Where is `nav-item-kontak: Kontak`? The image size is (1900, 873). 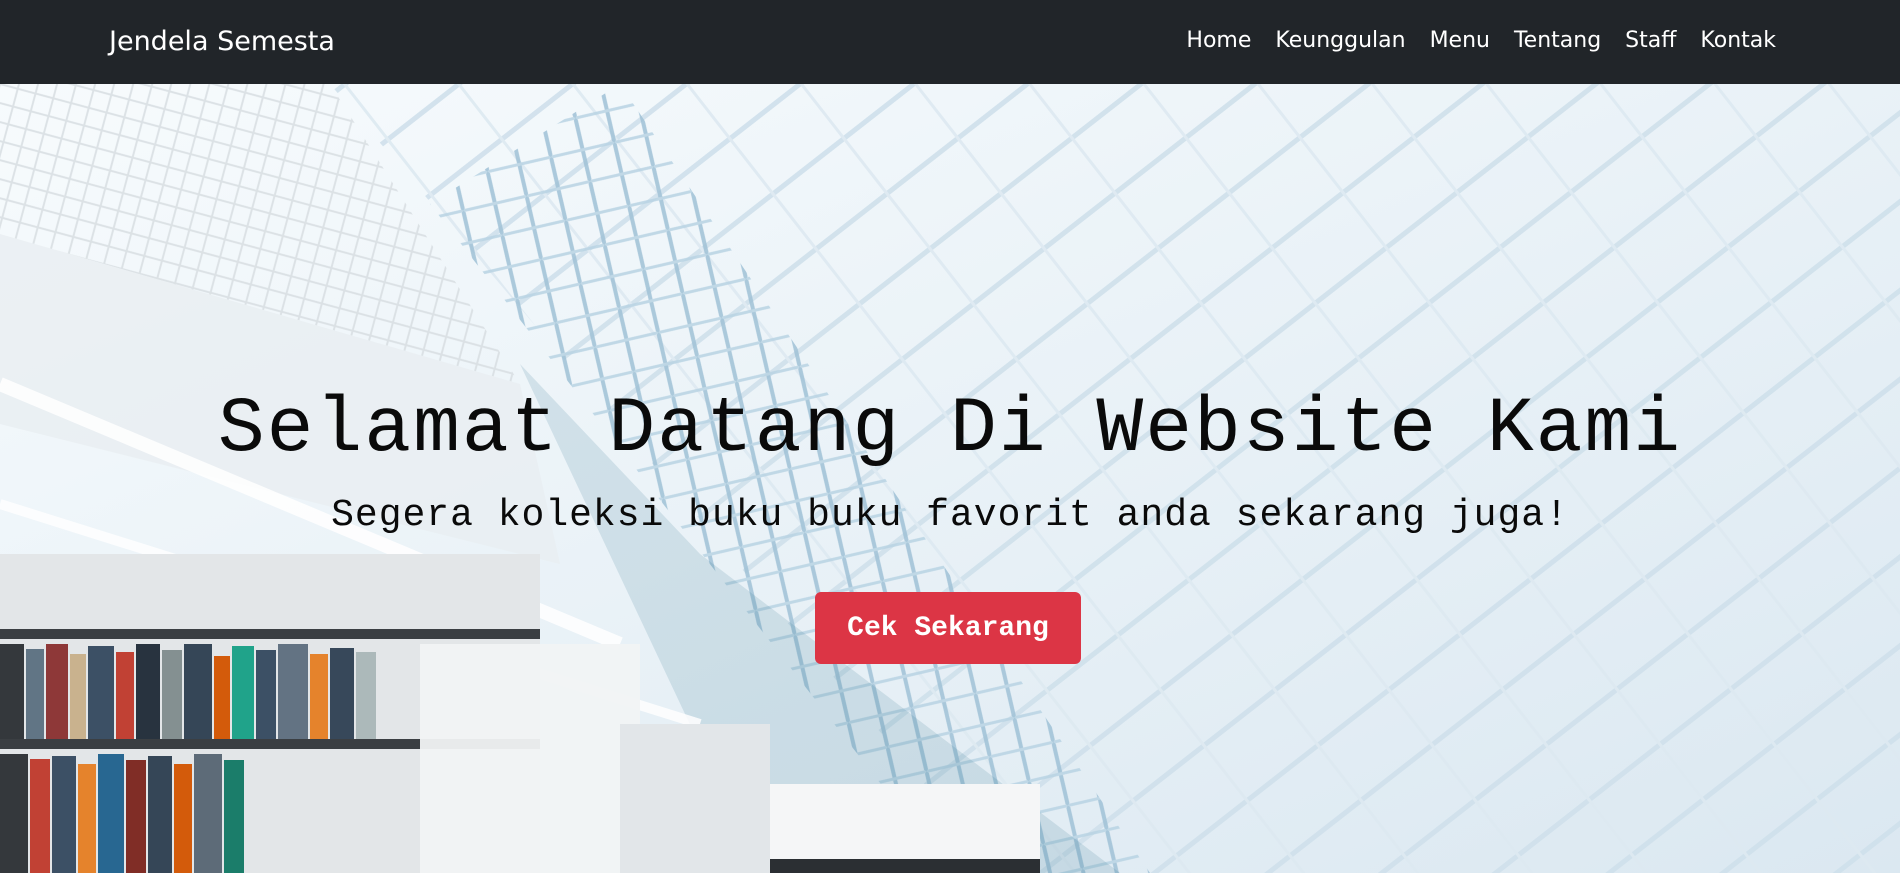
nav-item-kontak: Kontak is located at coordinates (1738, 40).